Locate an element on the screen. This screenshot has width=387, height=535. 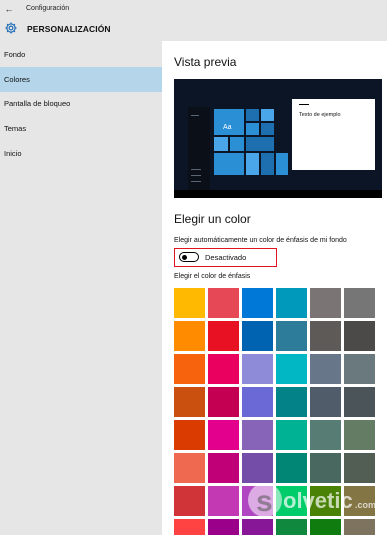
sidebar-item-label: Colores is located at coordinates (17, 79).